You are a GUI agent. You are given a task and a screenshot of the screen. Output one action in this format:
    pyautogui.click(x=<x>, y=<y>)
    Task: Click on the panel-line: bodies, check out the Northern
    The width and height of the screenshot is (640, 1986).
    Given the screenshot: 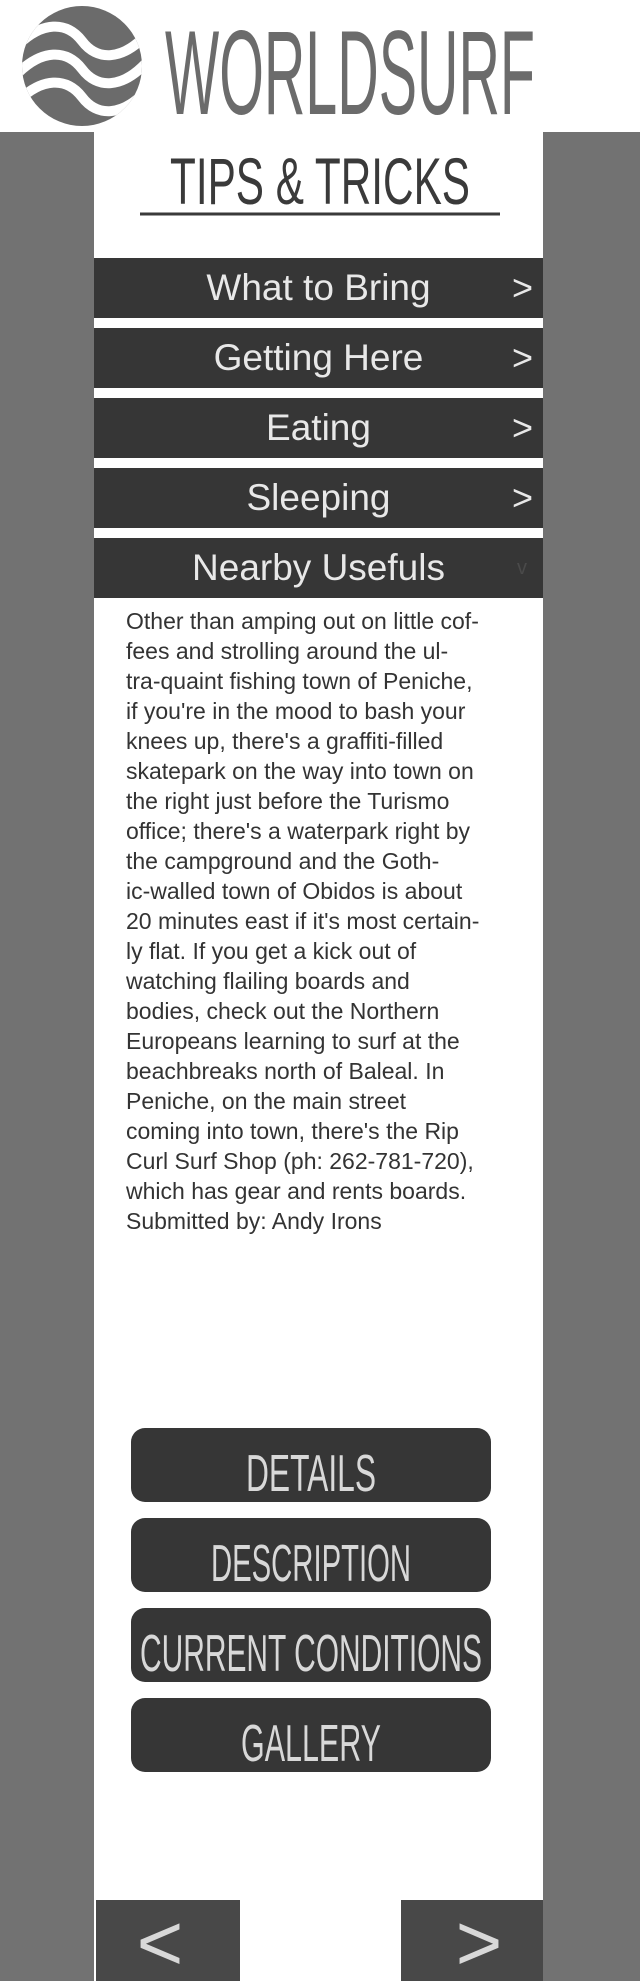 What is the action you would take?
    pyautogui.click(x=283, y=1011)
    